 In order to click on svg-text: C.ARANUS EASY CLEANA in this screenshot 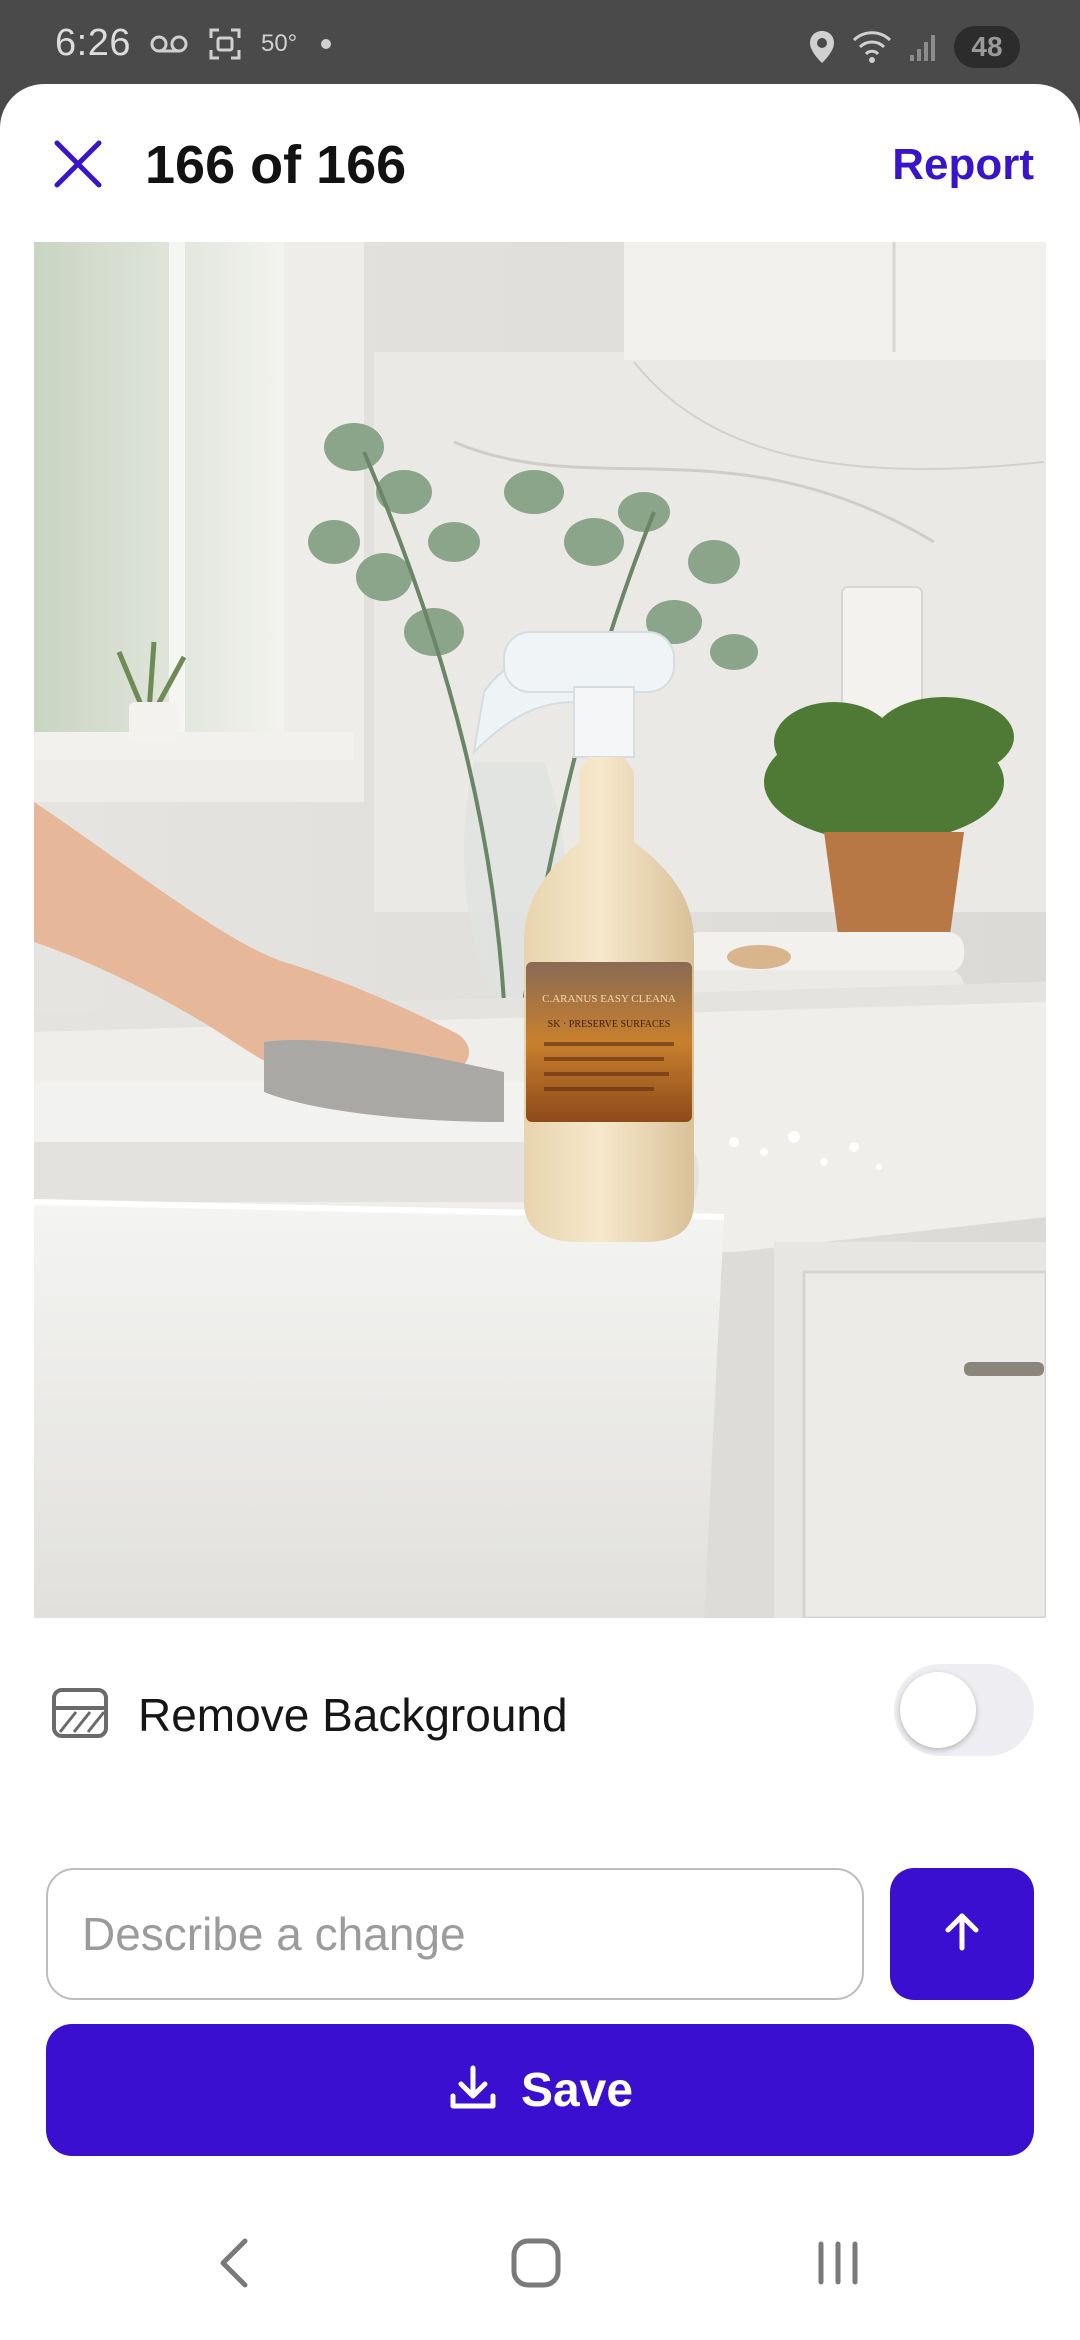, I will do `click(609, 999)`.